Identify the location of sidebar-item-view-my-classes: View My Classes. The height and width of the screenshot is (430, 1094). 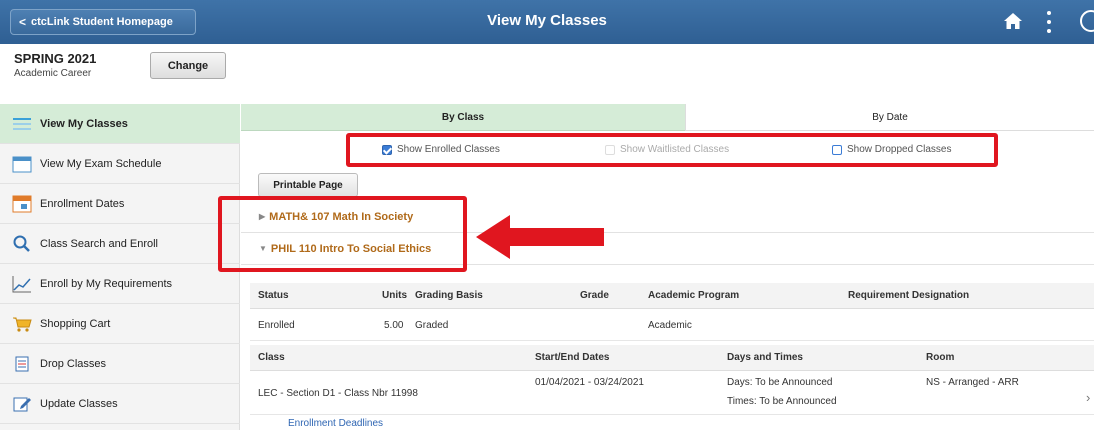
(120, 124).